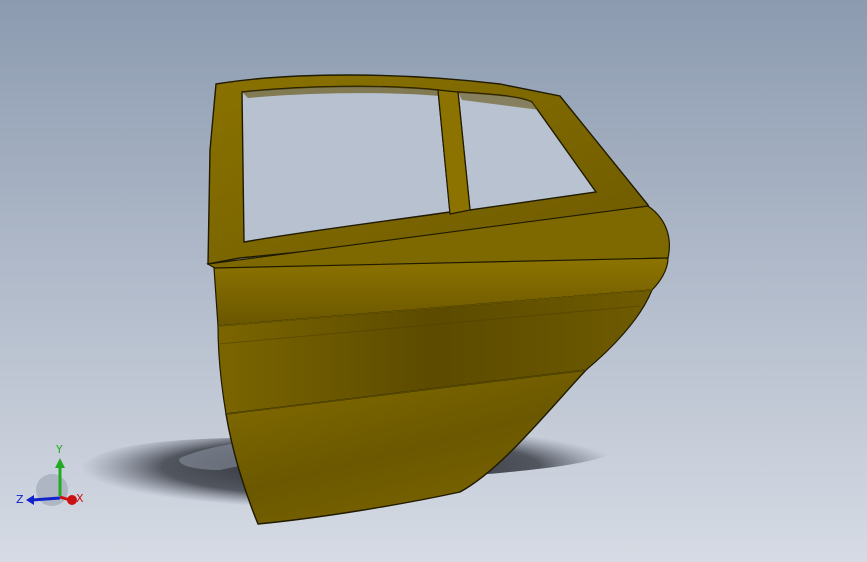 The width and height of the screenshot is (867, 562). What do you see at coordinates (52, 490) in the screenshot?
I see `triad-origin-sphere` at bounding box center [52, 490].